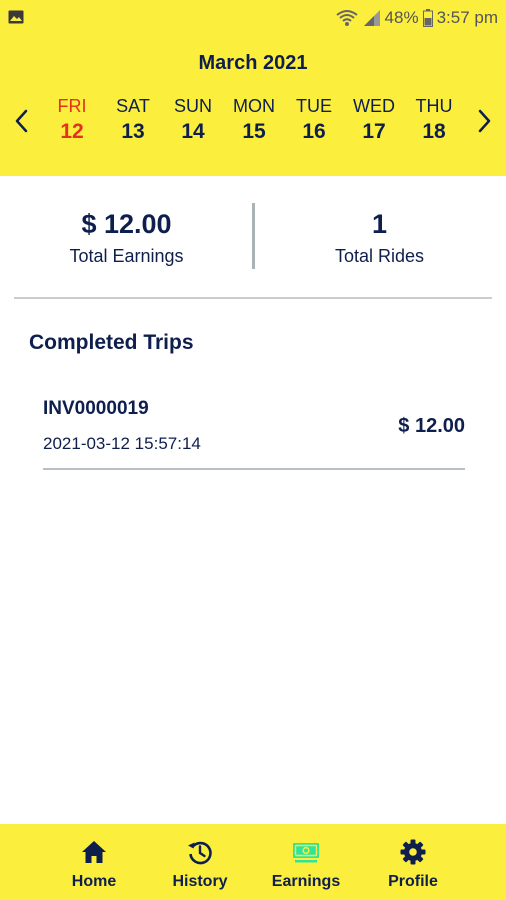 This screenshot has height=900, width=506. I want to click on day-tue-16: TUE 16, so click(314, 120).